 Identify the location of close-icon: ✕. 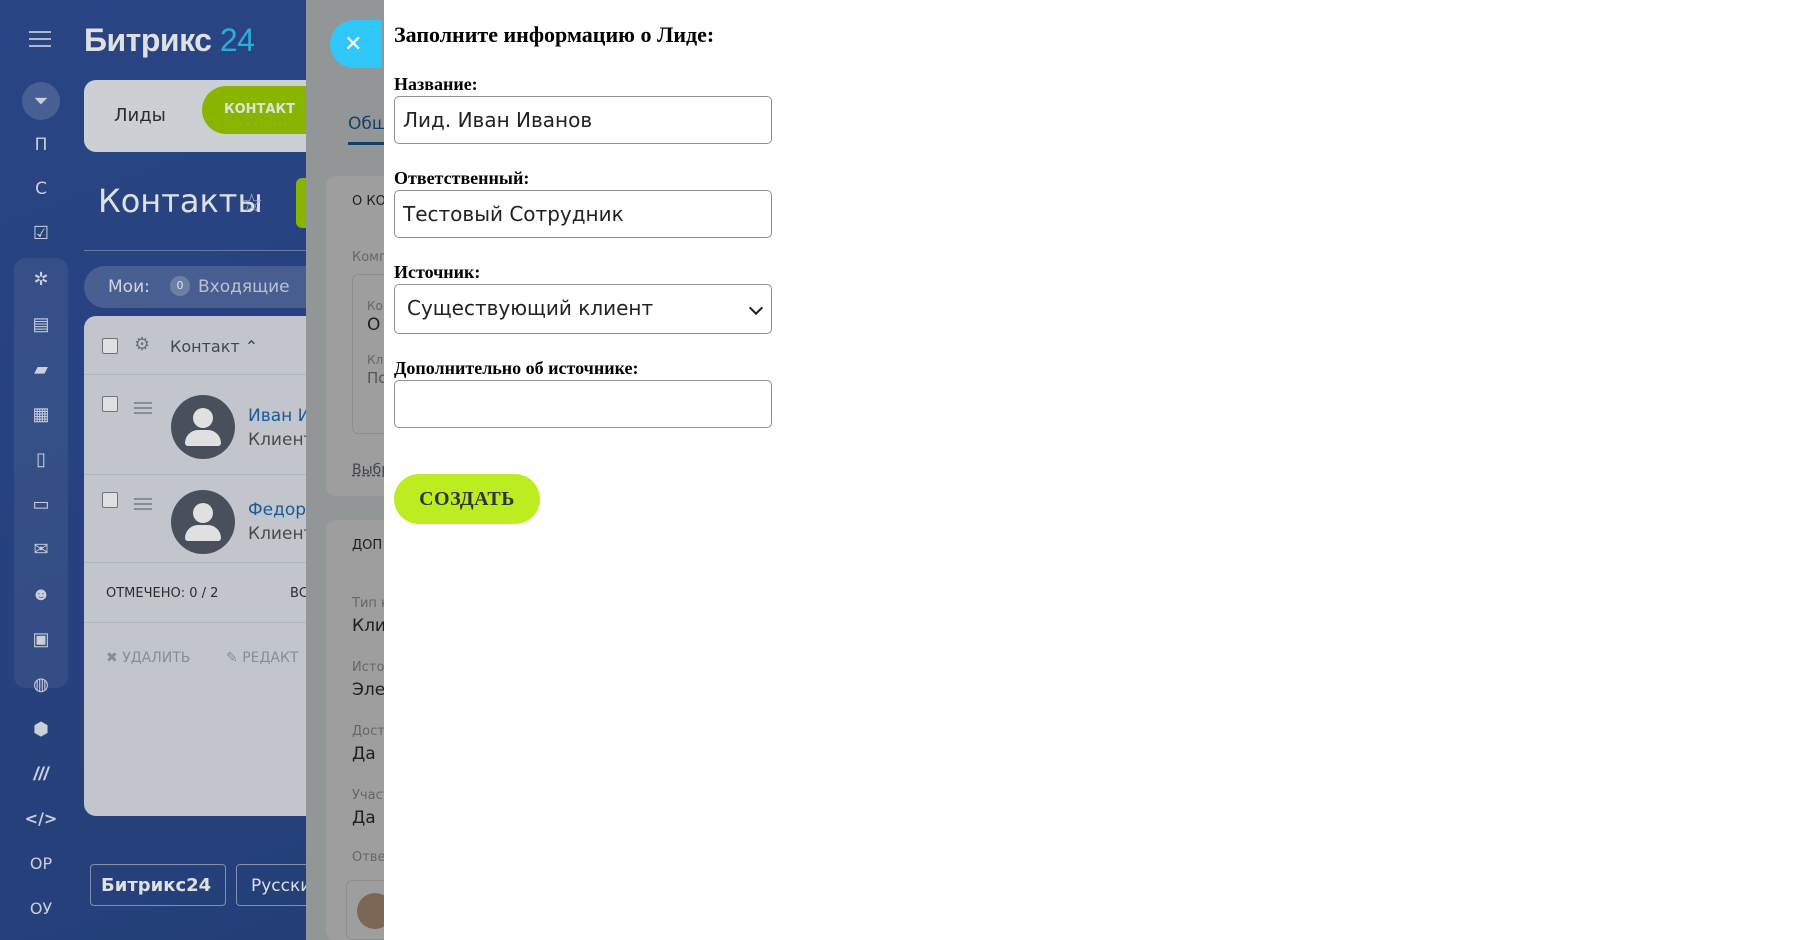
(353, 43).